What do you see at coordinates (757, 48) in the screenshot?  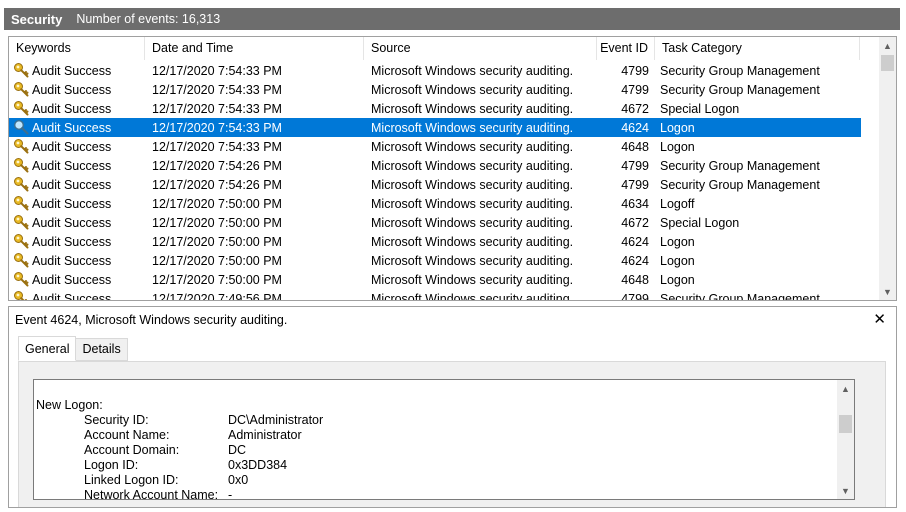 I see `column-task-category: Task Category` at bounding box center [757, 48].